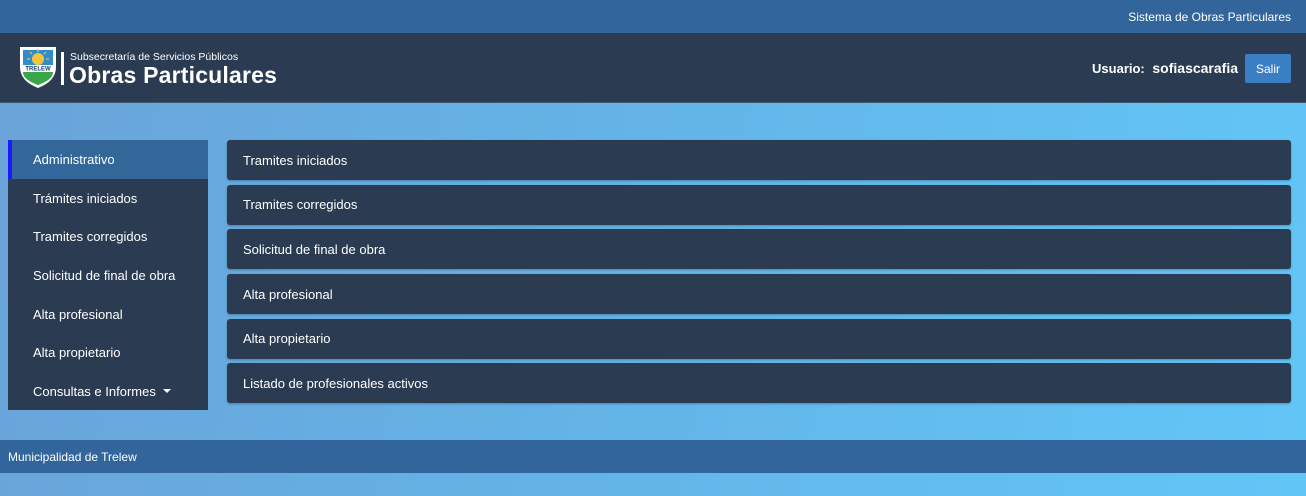 Image resolution: width=1306 pixels, height=496 pixels. Describe the element at coordinates (72, 457) in the screenshot. I see `footer-text: Municipalidad de Trelew` at that location.